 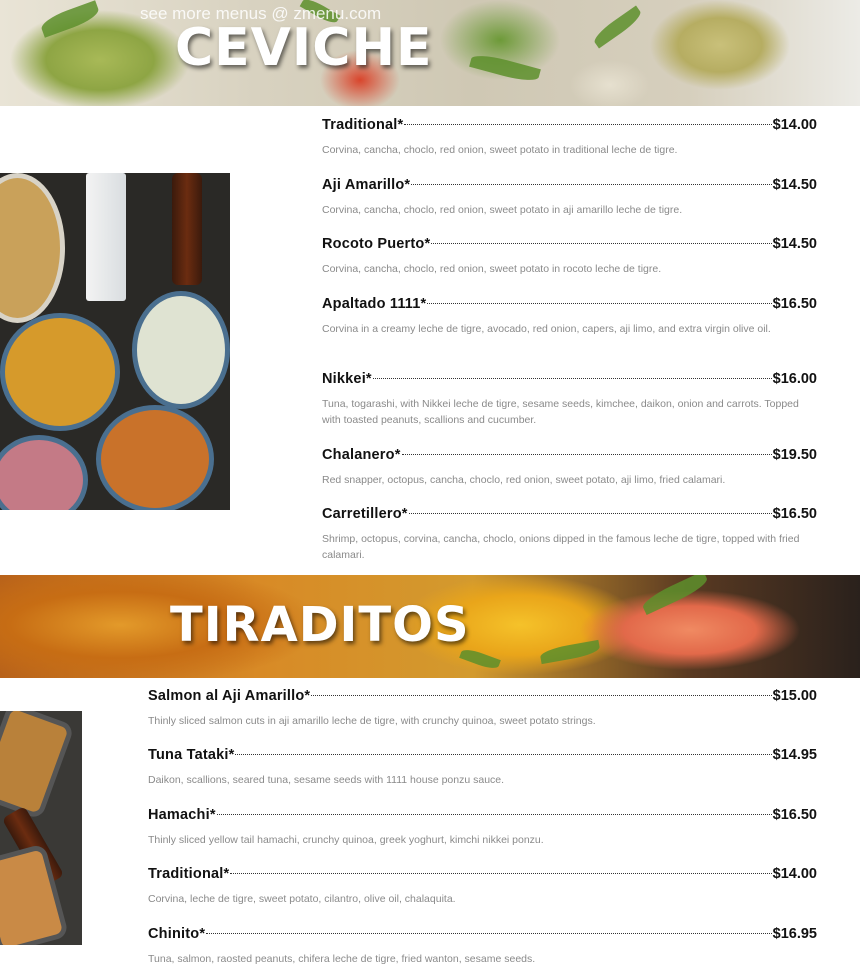 What do you see at coordinates (177, 934) in the screenshot?
I see `item-name: Chinito*` at bounding box center [177, 934].